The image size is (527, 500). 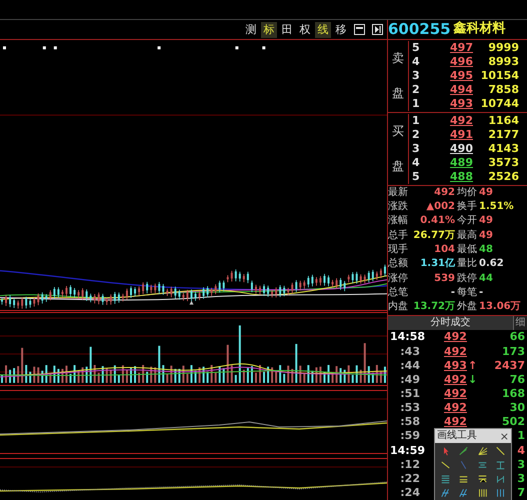 I want to click on trade-time: :22, so click(x=410, y=479).